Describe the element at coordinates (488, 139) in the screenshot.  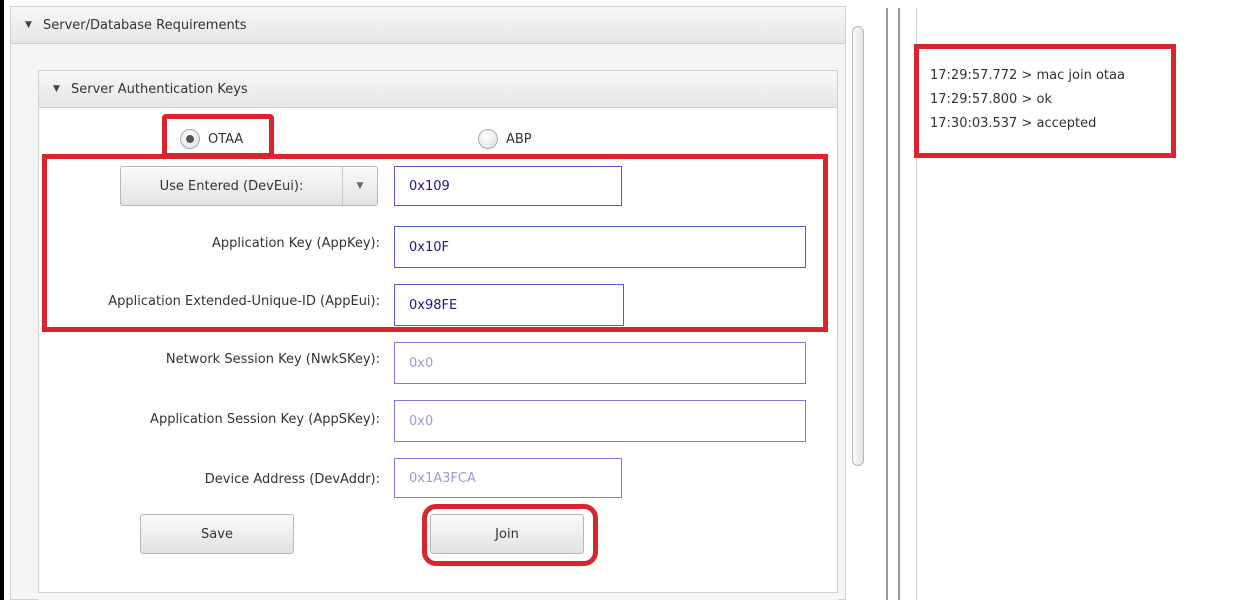
I see `radio-unselected-icon` at that location.